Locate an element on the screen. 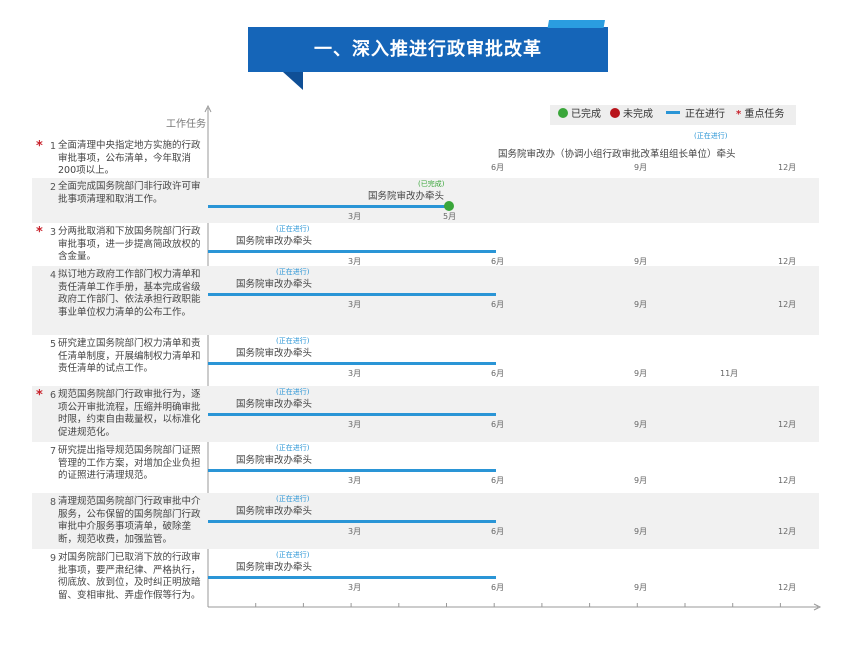 This screenshot has height=652, width=850. task-description: 全面完成国务院部门非行政许可审批事项清理和取消工作。 is located at coordinates (129, 193).